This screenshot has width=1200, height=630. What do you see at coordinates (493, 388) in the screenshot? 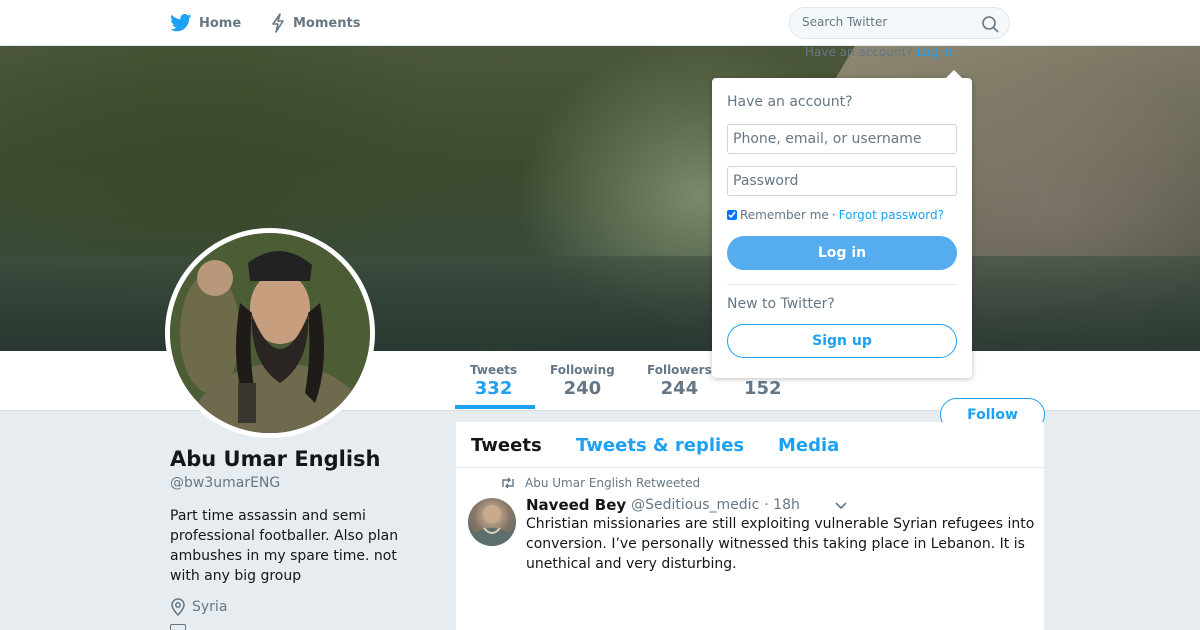
I see `stat-tweets-value: 332` at bounding box center [493, 388].